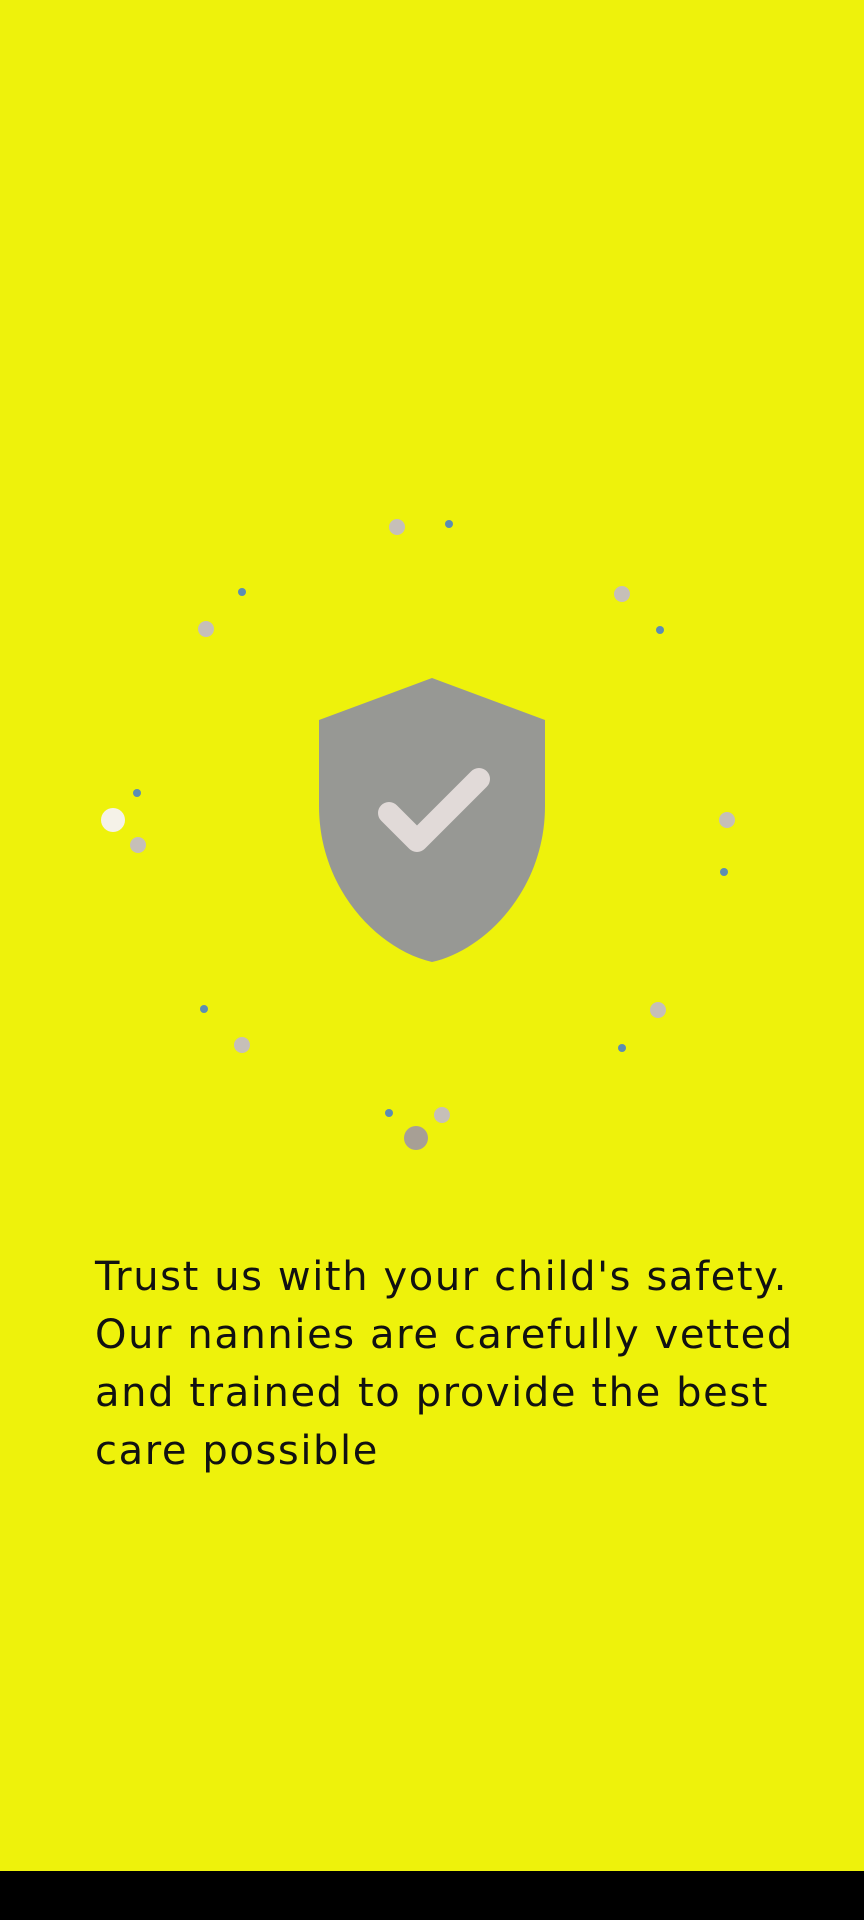 The width and height of the screenshot is (864, 1920). Describe the element at coordinates (416, 1138) in the screenshot. I see `decor-dot-dark` at that location.